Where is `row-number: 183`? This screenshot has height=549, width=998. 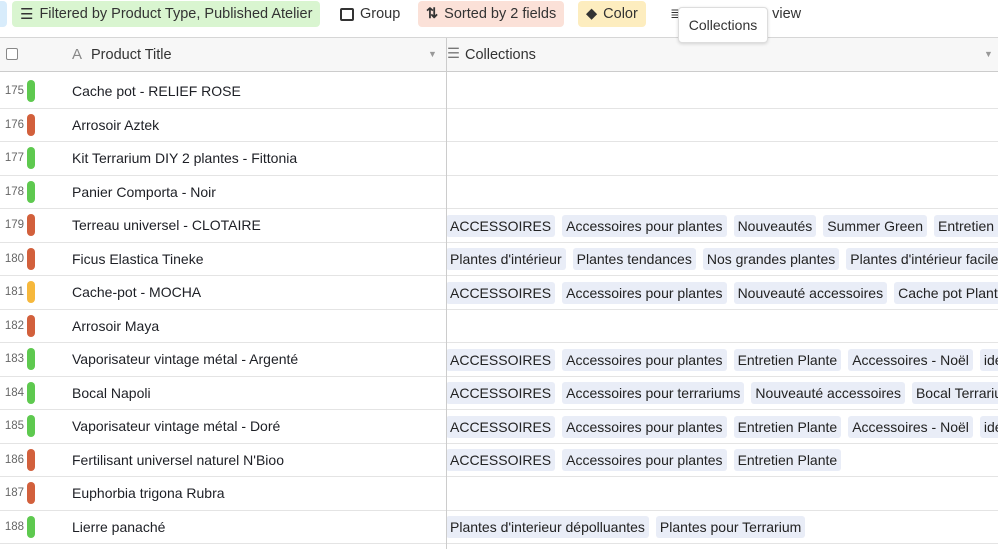 row-number: 183 is located at coordinates (14, 359).